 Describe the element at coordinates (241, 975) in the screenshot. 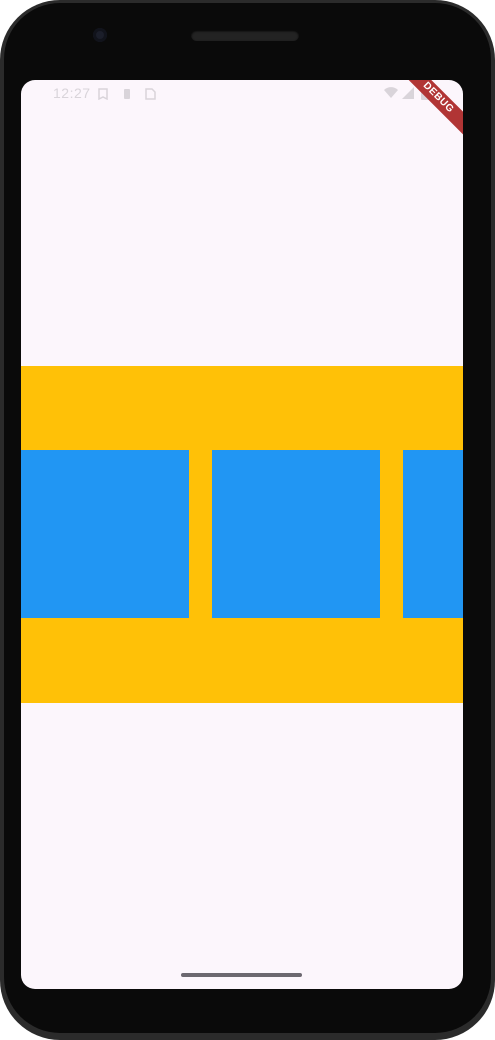

I see `home-gesture-bar` at that location.